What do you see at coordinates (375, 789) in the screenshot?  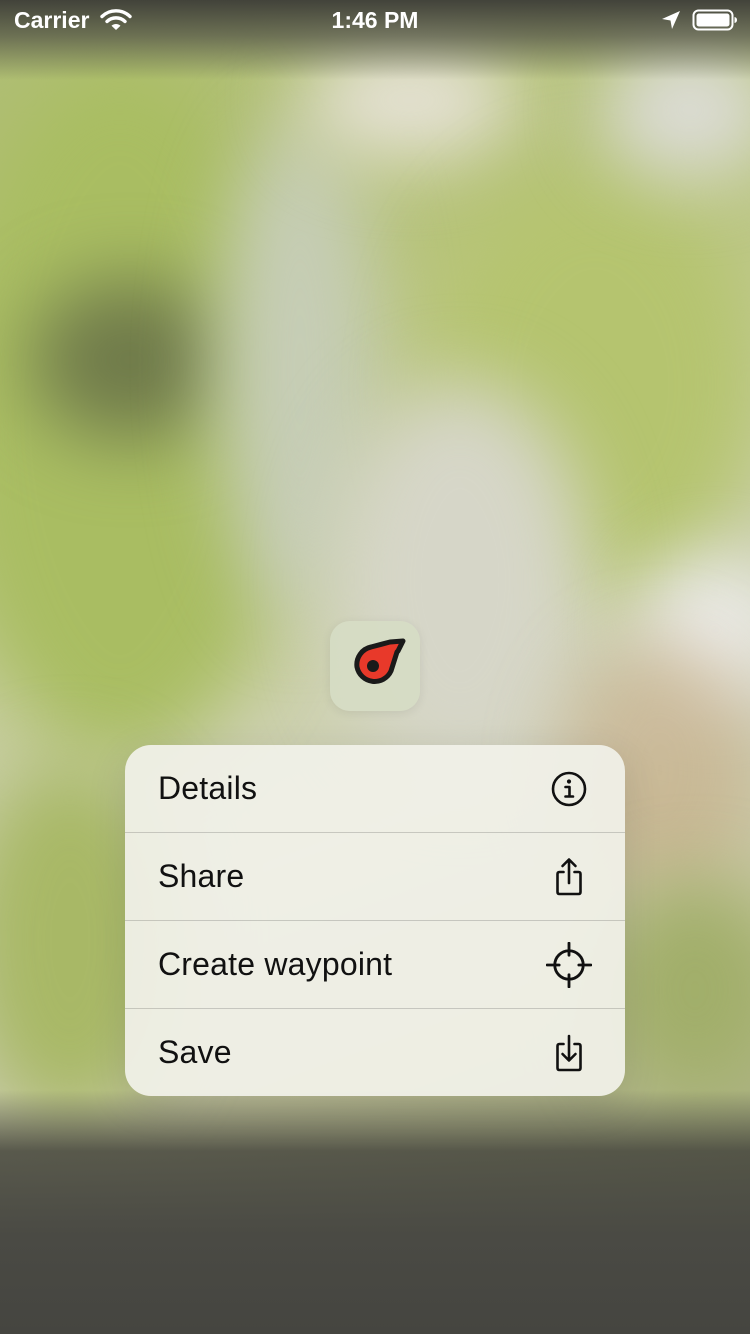 I see `menu-item-details: Details` at bounding box center [375, 789].